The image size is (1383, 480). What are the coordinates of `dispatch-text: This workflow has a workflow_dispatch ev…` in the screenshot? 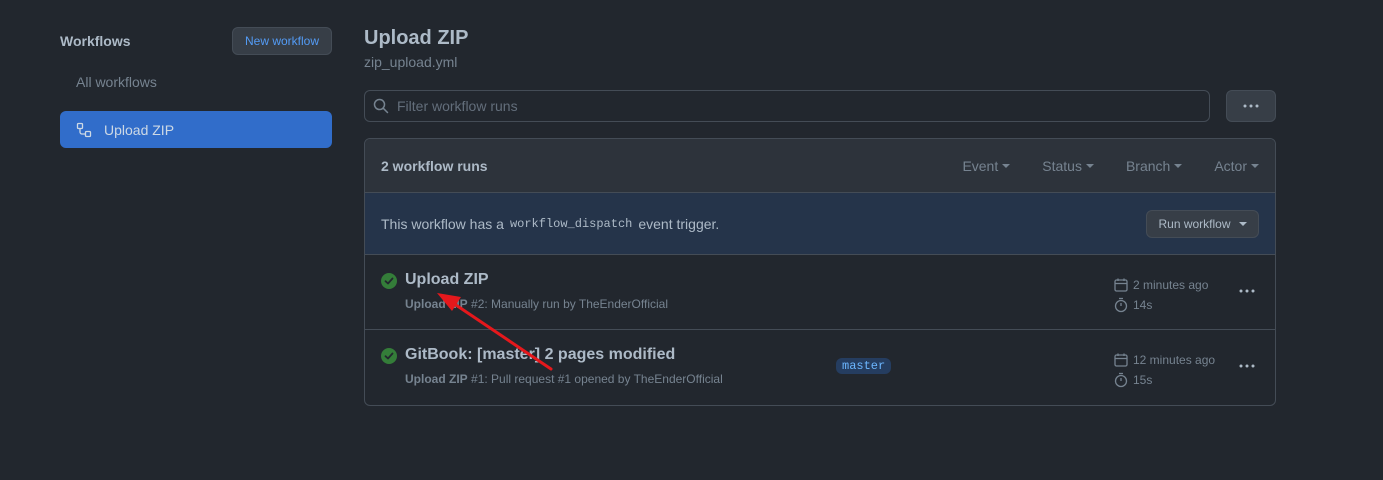 It's located at (763, 224).